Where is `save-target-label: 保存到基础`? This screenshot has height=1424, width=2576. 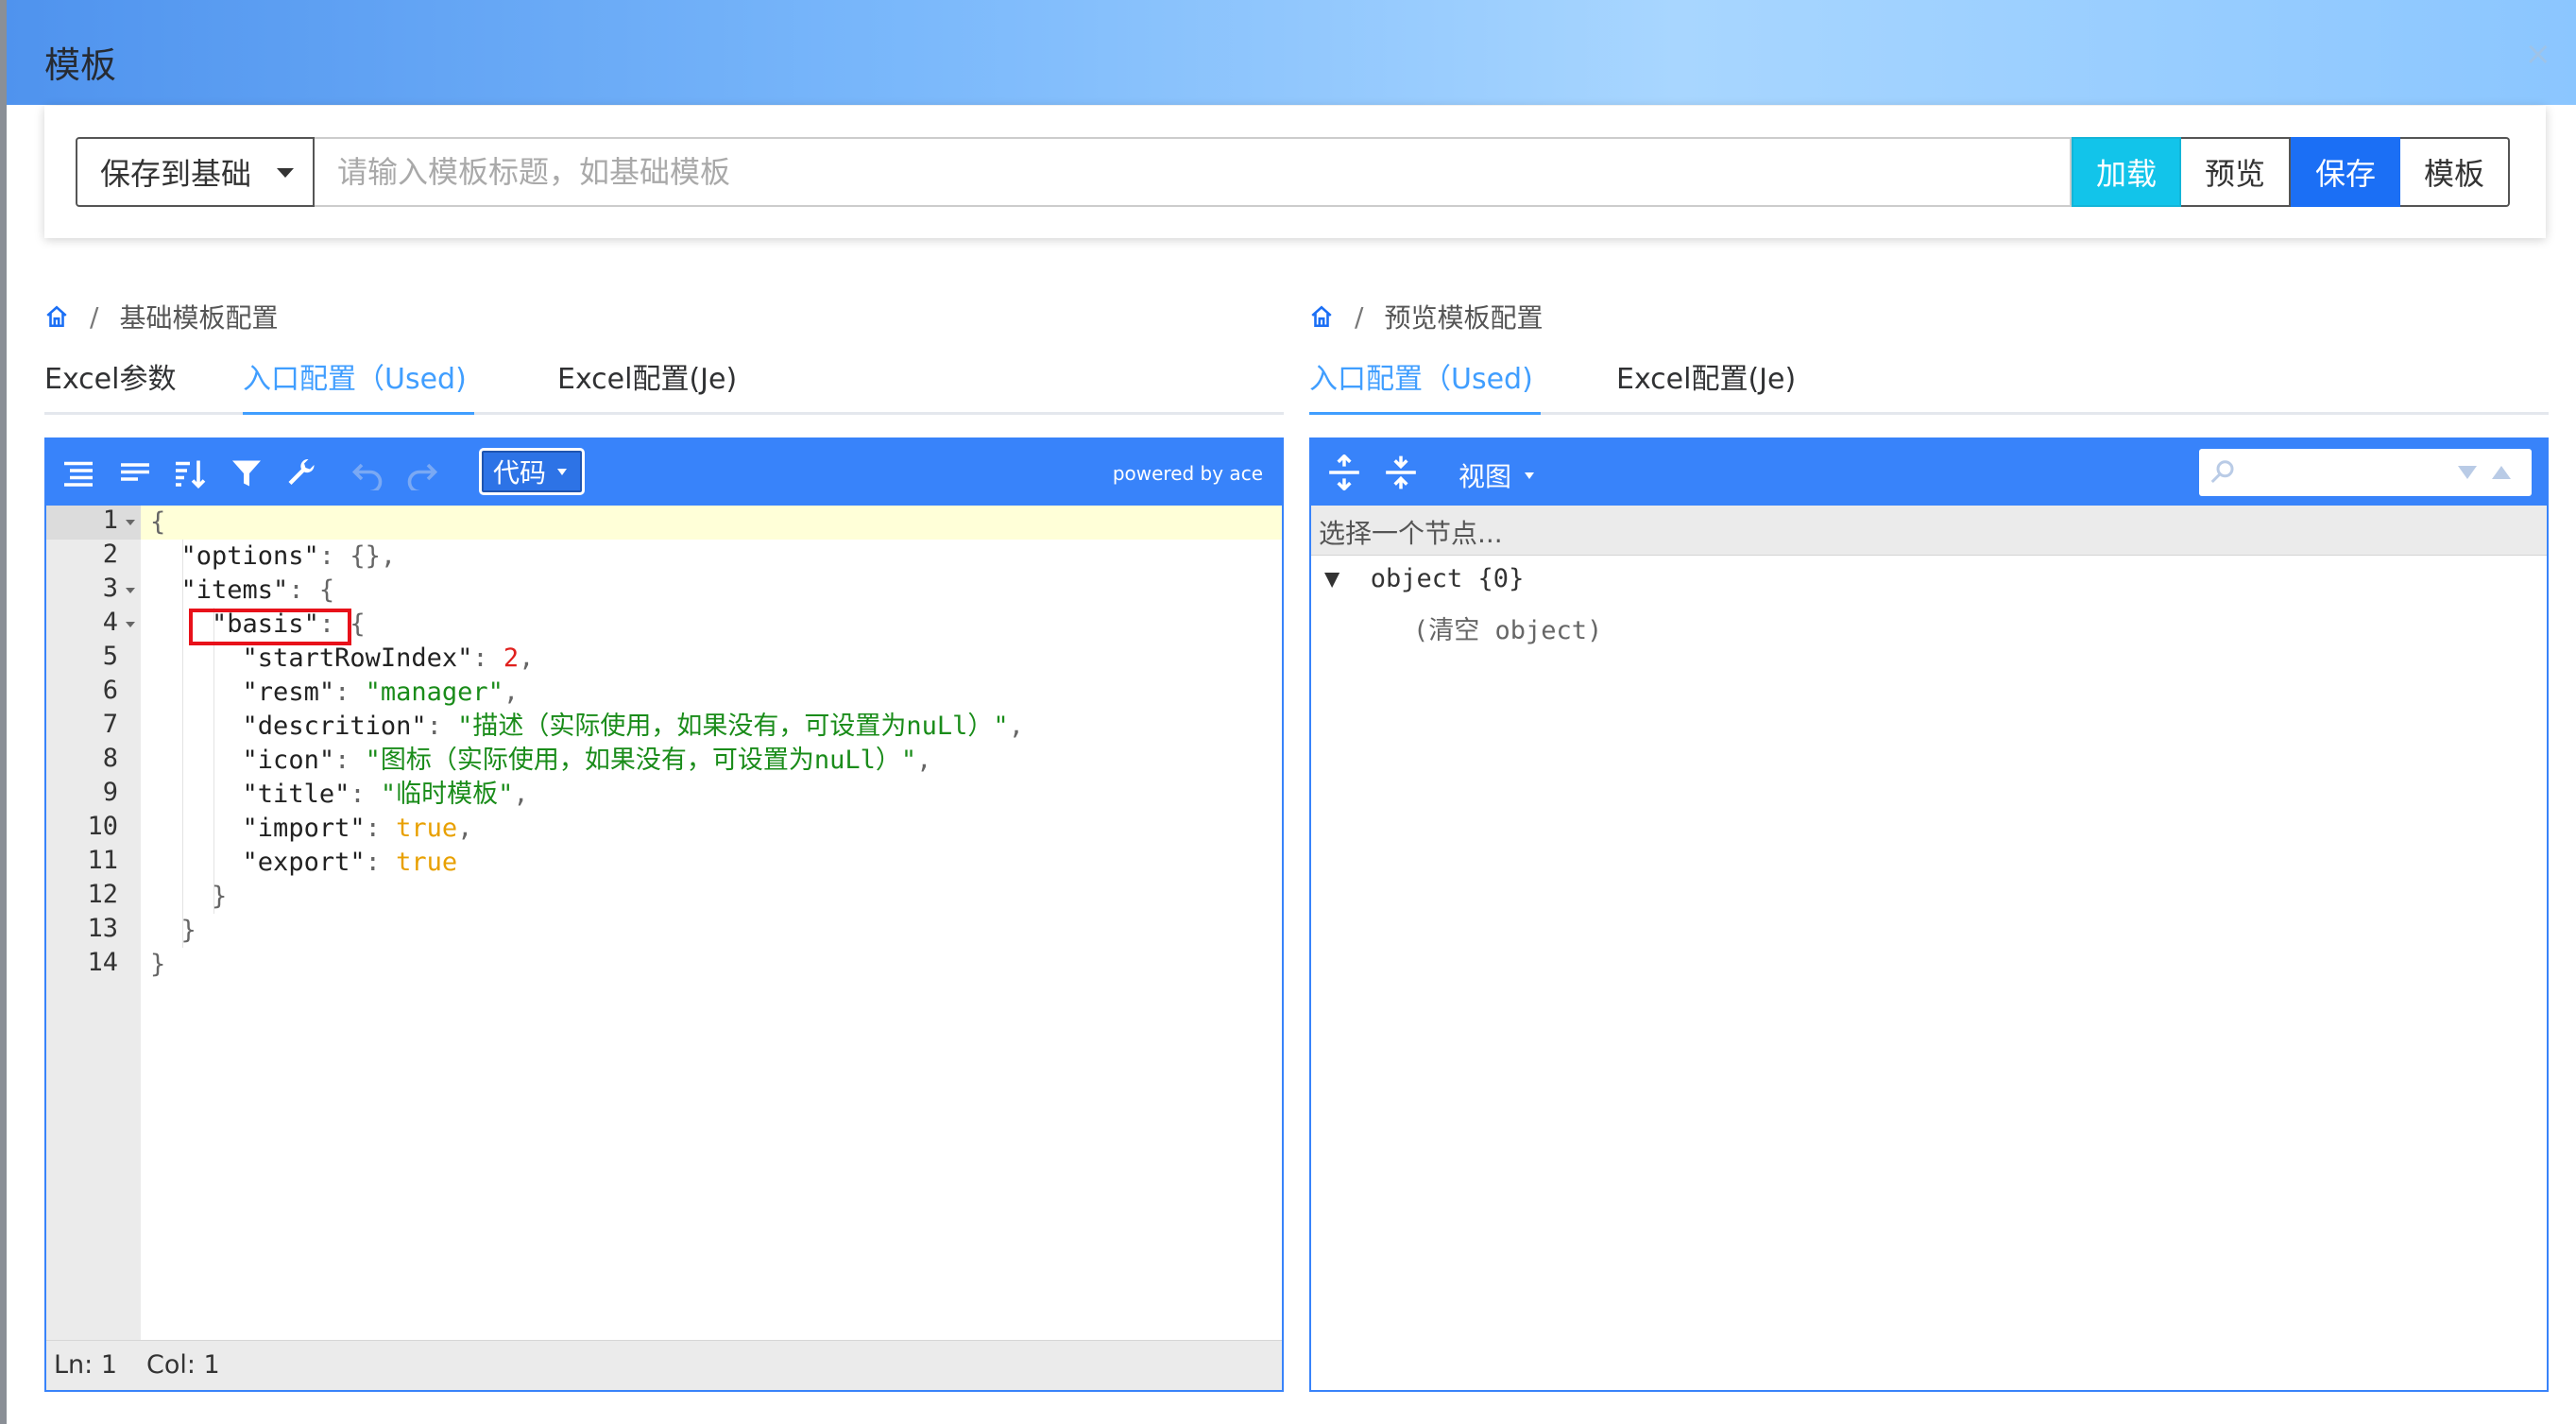 save-target-label: 保存到基础 is located at coordinates (176, 174).